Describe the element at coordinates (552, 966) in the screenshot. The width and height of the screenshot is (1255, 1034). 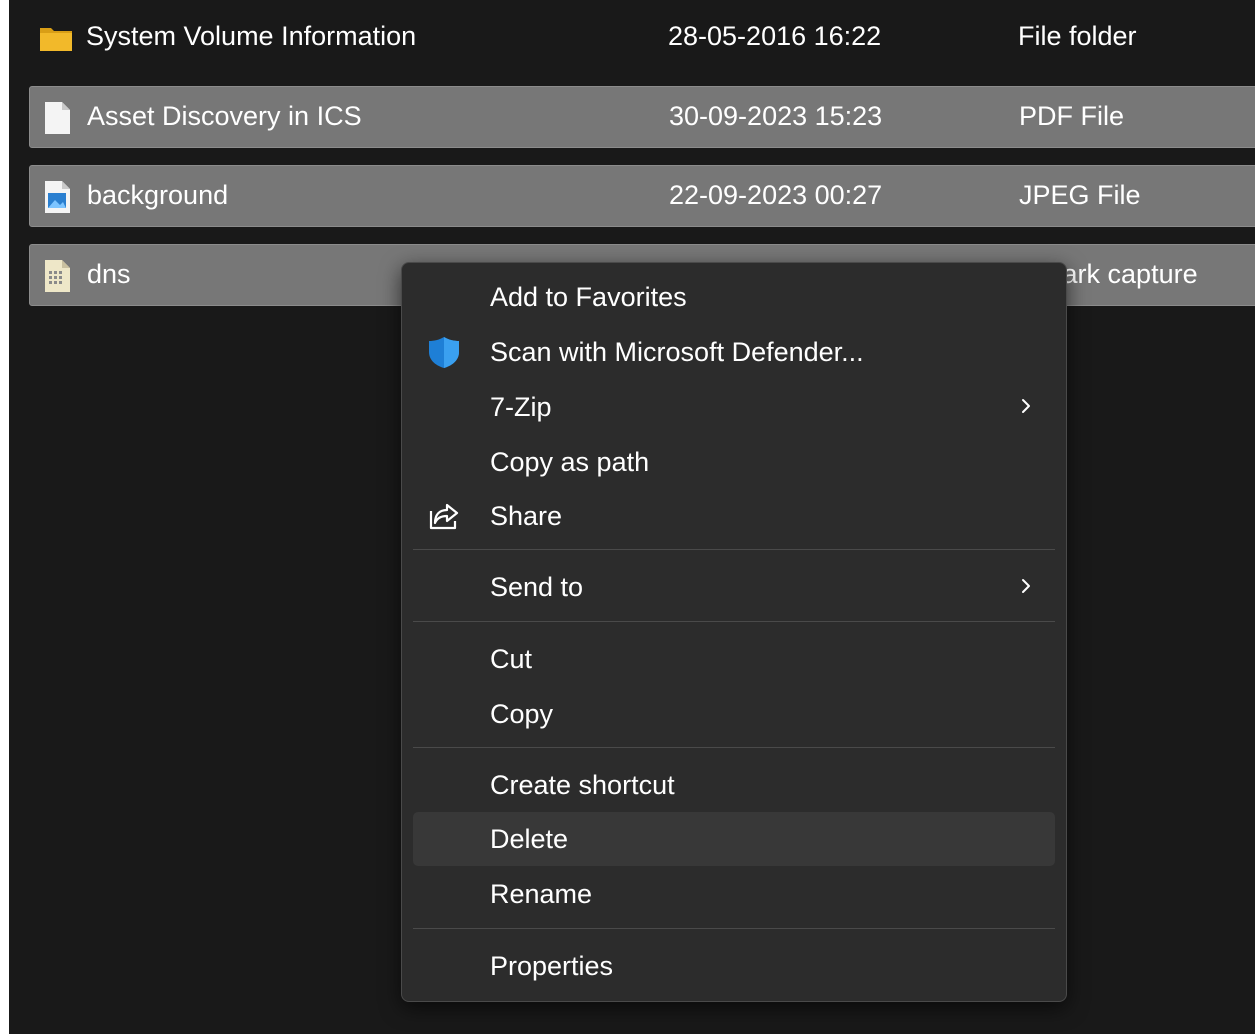
I see `menu-item-label: Properties` at that location.